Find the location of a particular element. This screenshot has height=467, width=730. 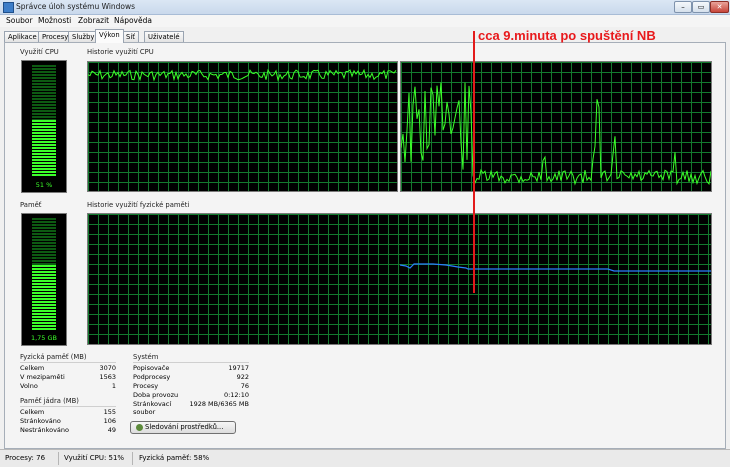

task-manager-icon is located at coordinates (8, 7).